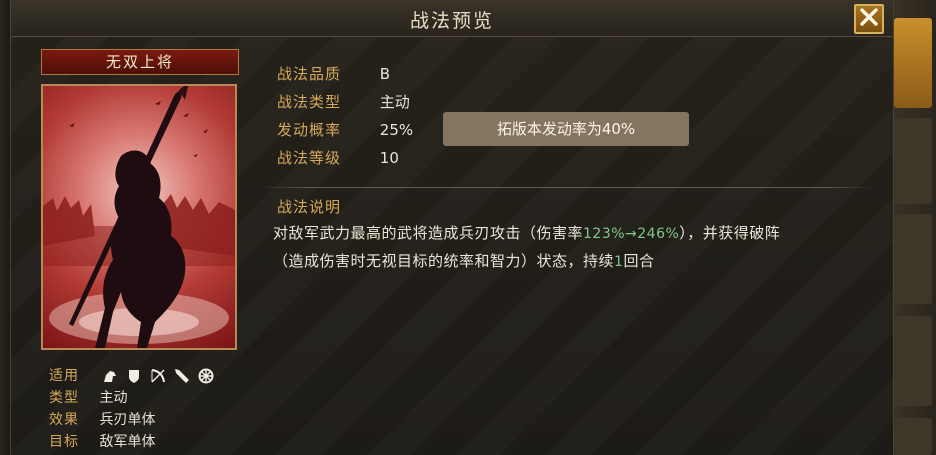  Describe the element at coordinates (309, 207) in the screenshot. I see `description-title: 战法说明` at that location.